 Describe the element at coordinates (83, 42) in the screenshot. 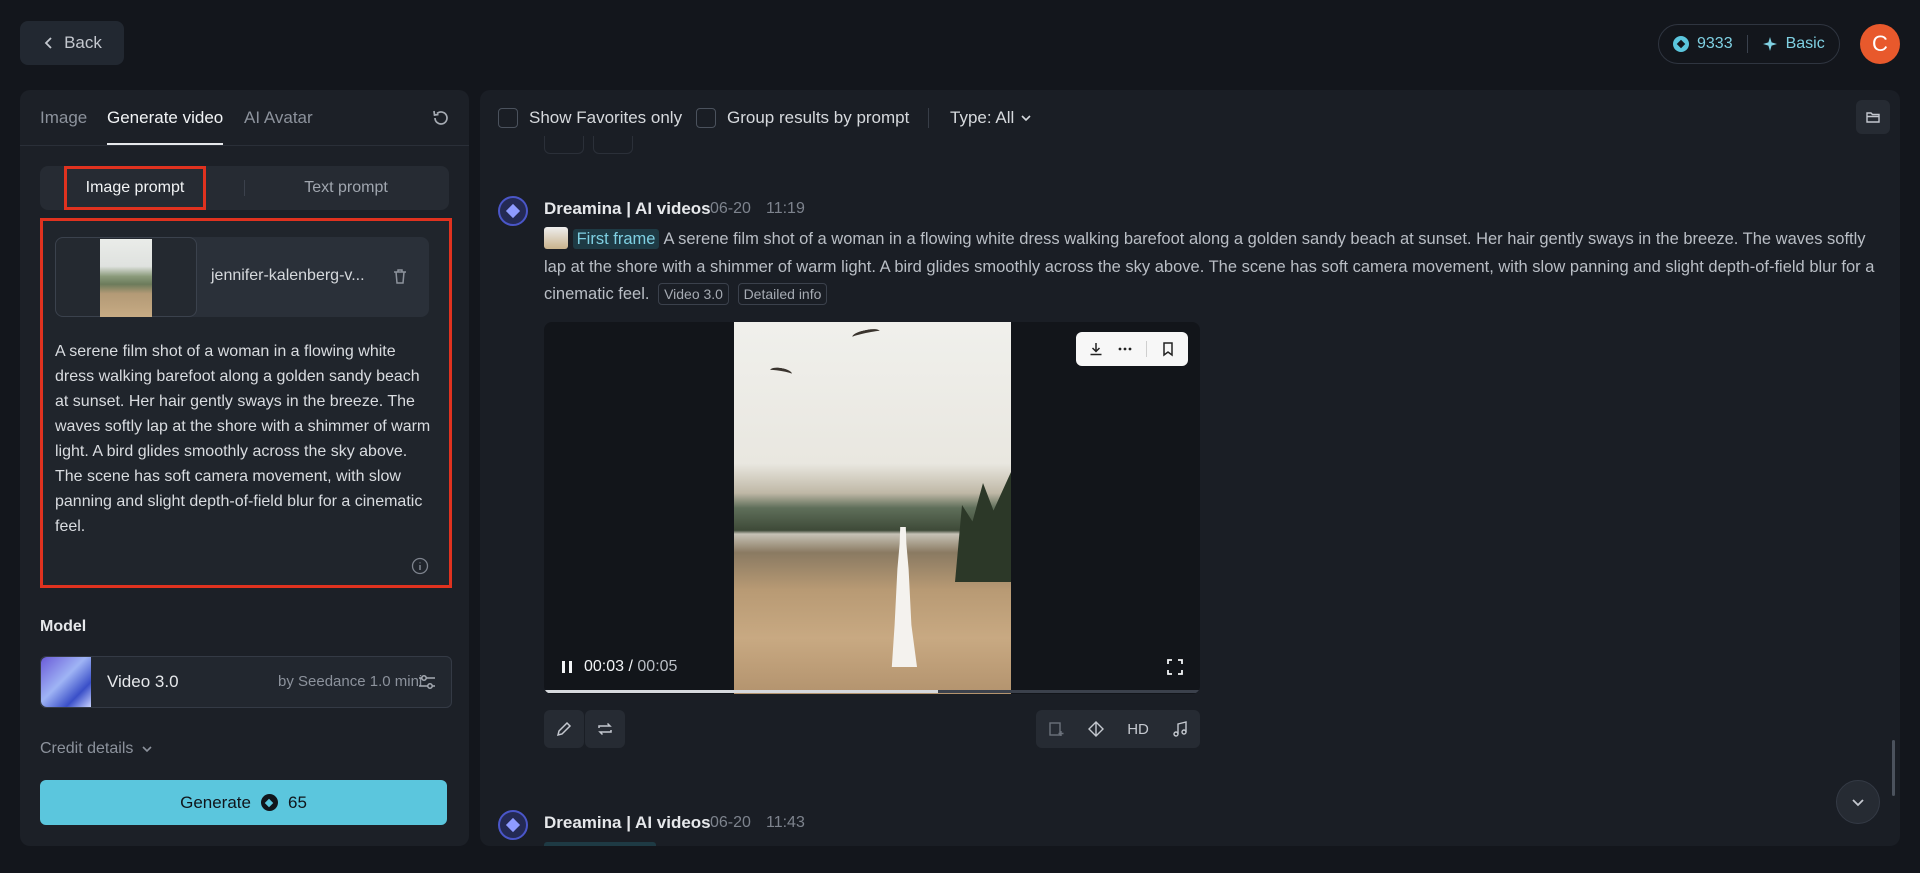

I see `back-label: Back` at that location.